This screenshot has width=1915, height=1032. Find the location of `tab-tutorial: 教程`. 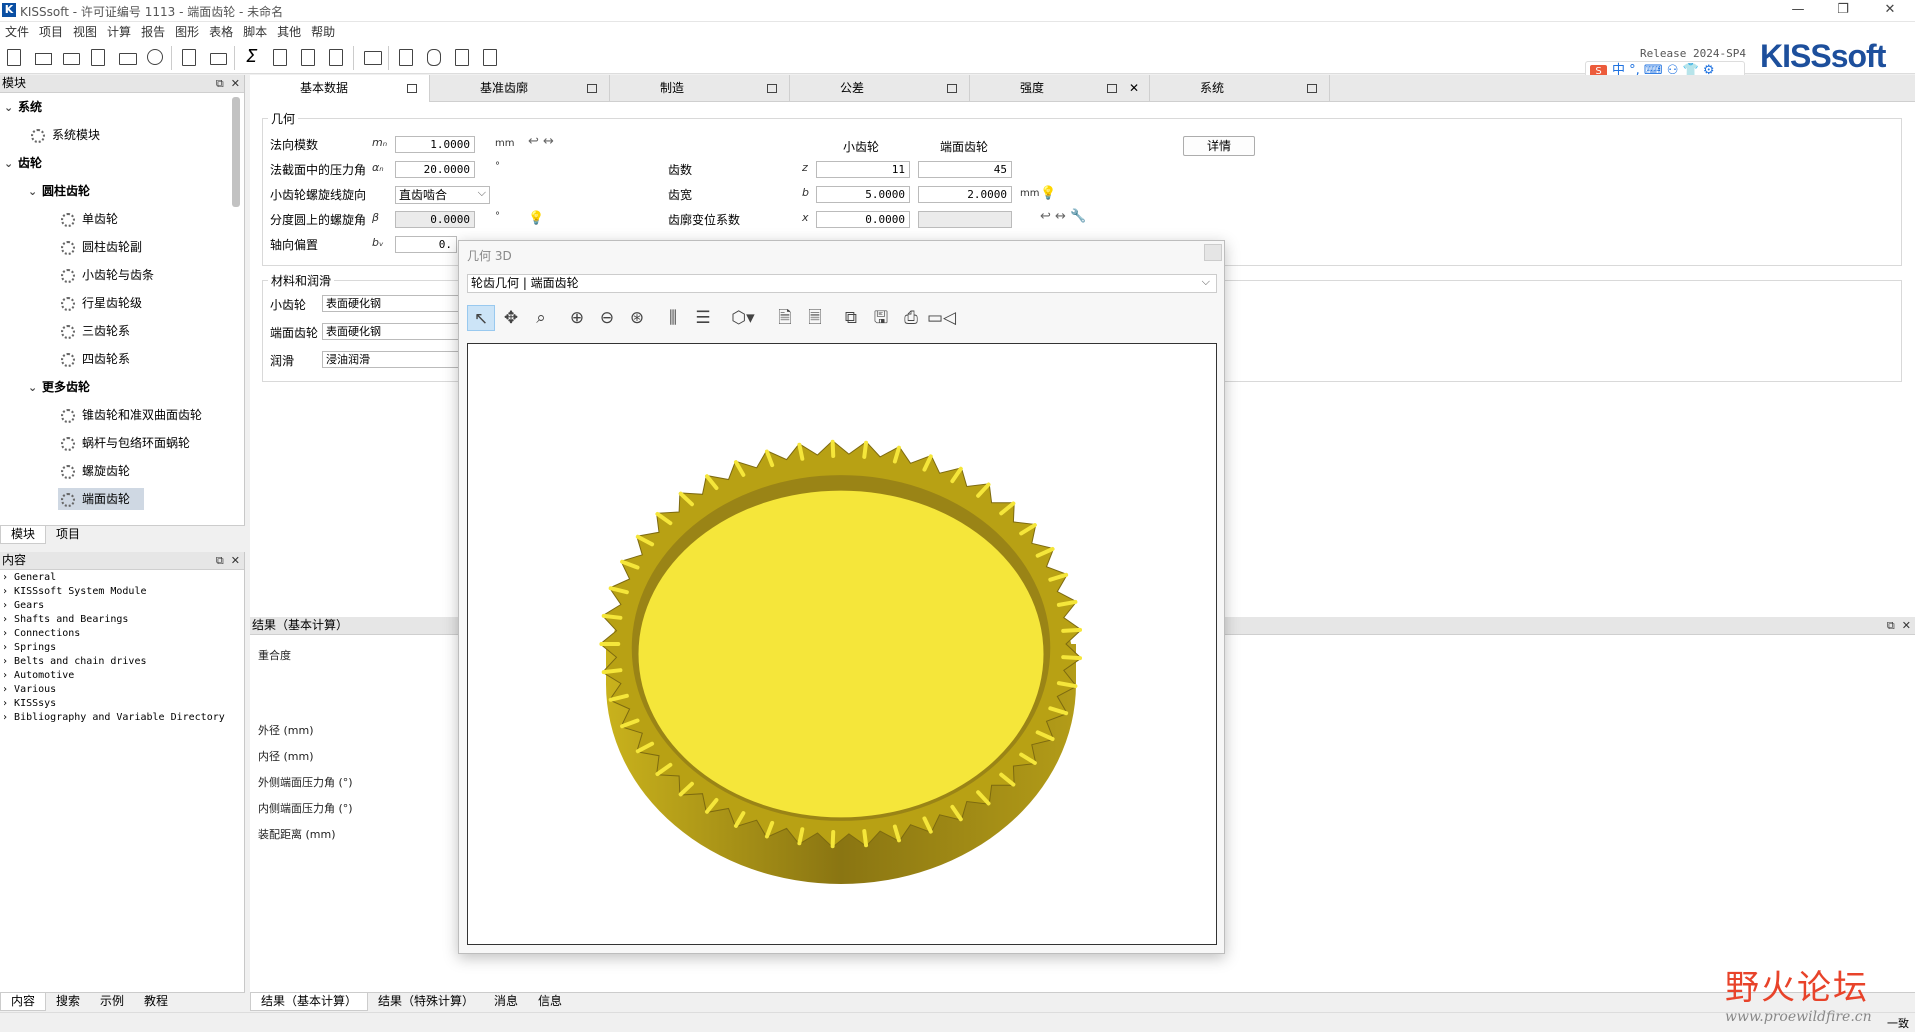

tab-tutorial: 教程 is located at coordinates (156, 1002).